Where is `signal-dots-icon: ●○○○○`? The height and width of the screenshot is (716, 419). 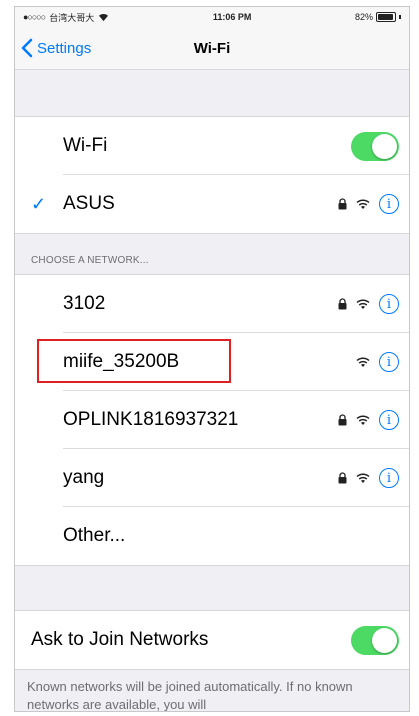
signal-dots-icon: ●○○○○ is located at coordinates (34, 17).